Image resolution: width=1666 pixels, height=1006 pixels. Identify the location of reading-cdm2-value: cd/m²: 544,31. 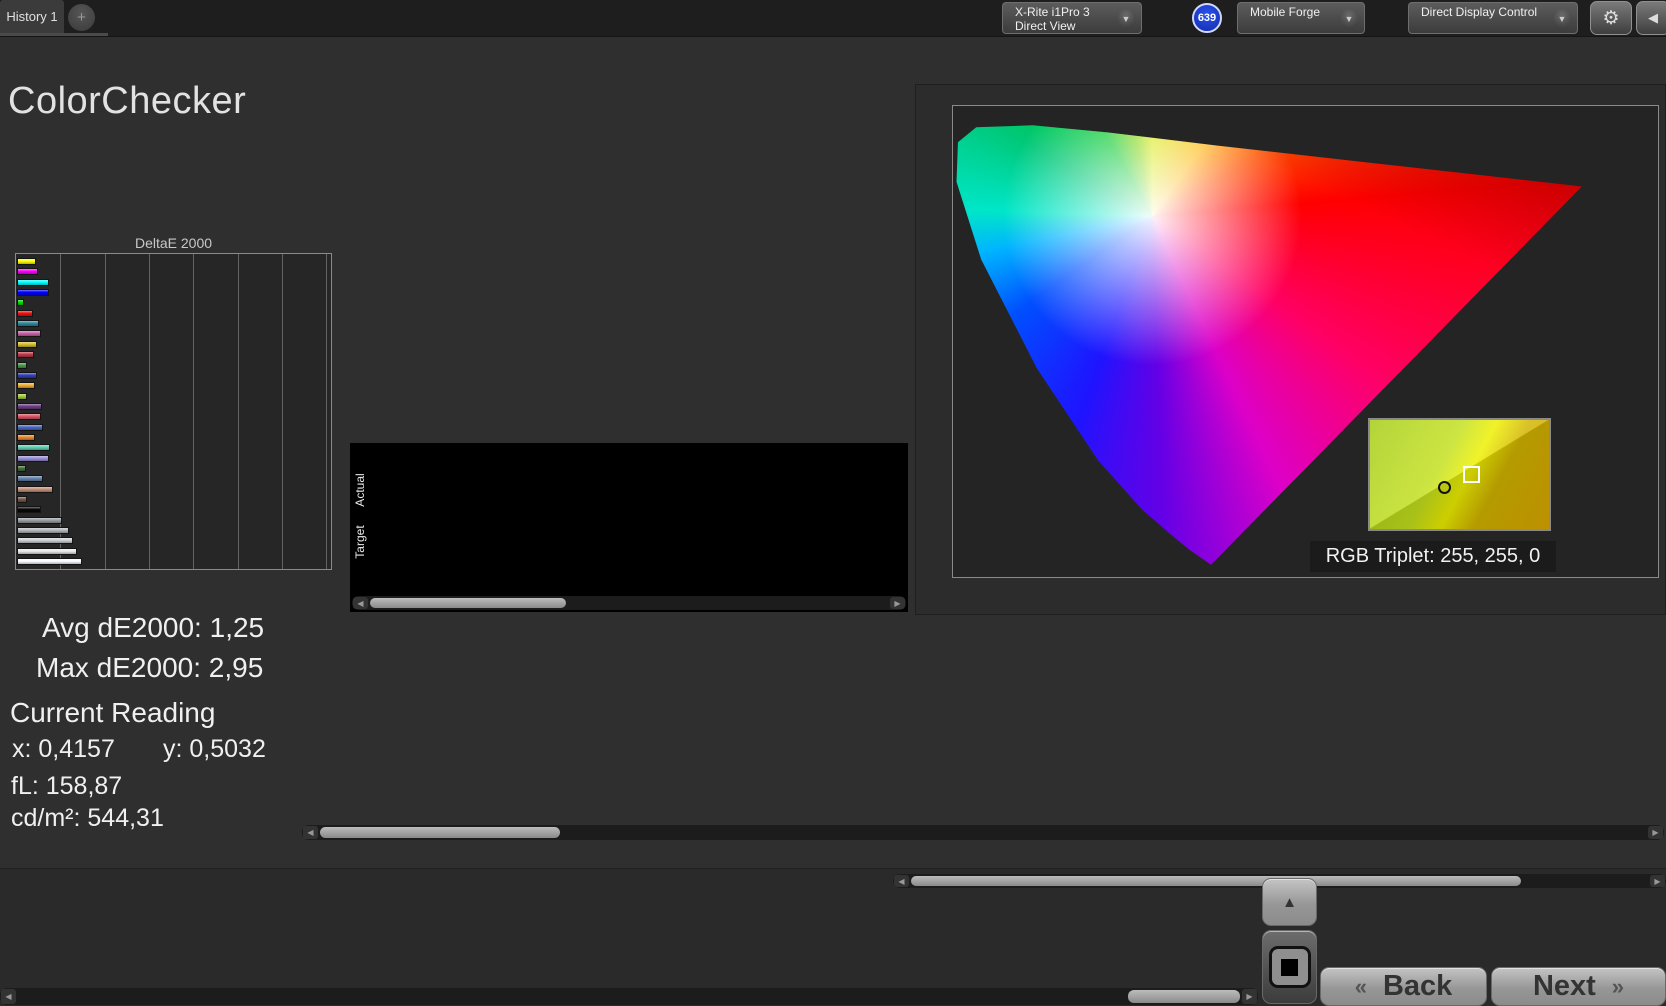
(87, 818).